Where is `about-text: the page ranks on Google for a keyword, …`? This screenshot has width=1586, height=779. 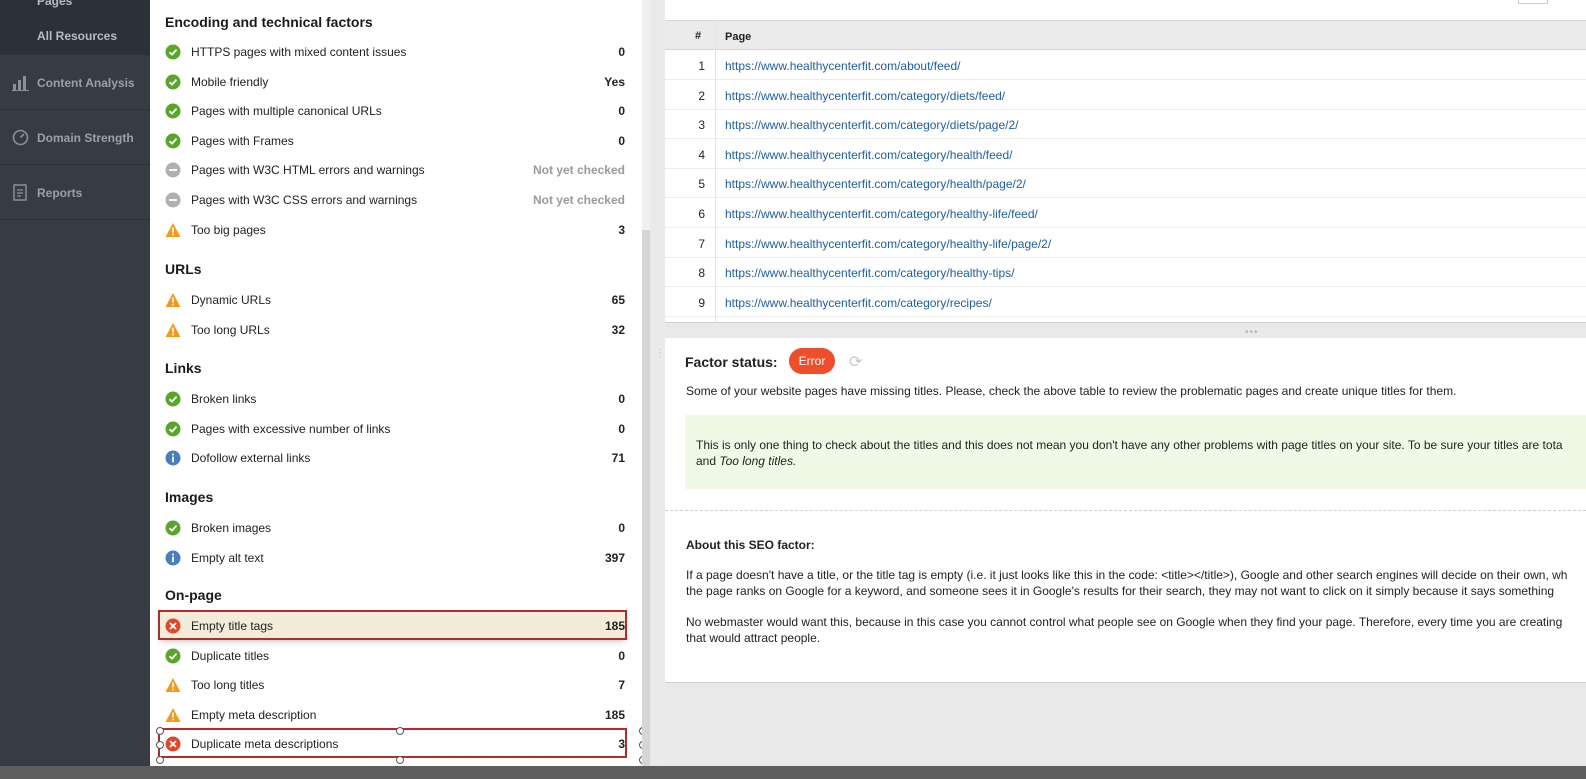 about-text: the page ranks on Google for a keyword, … is located at coordinates (1120, 591).